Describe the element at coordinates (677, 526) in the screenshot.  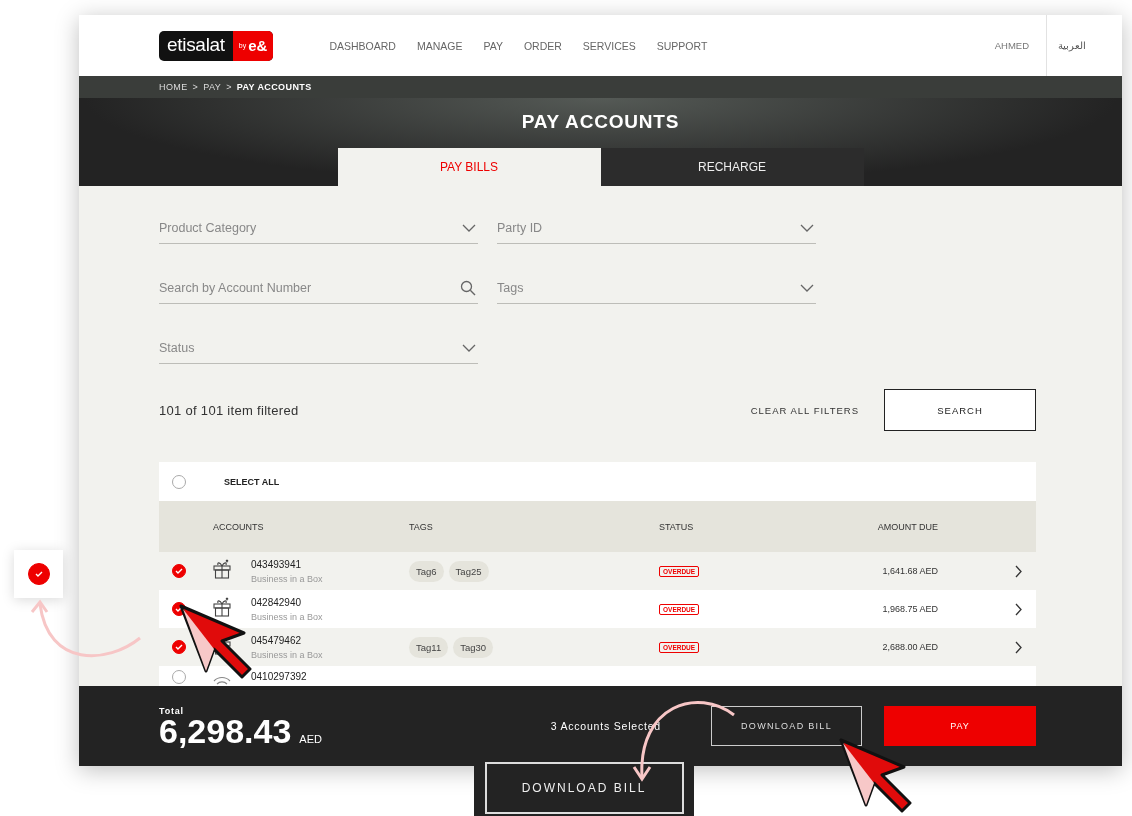
I see `column-header: STATUS` at that location.